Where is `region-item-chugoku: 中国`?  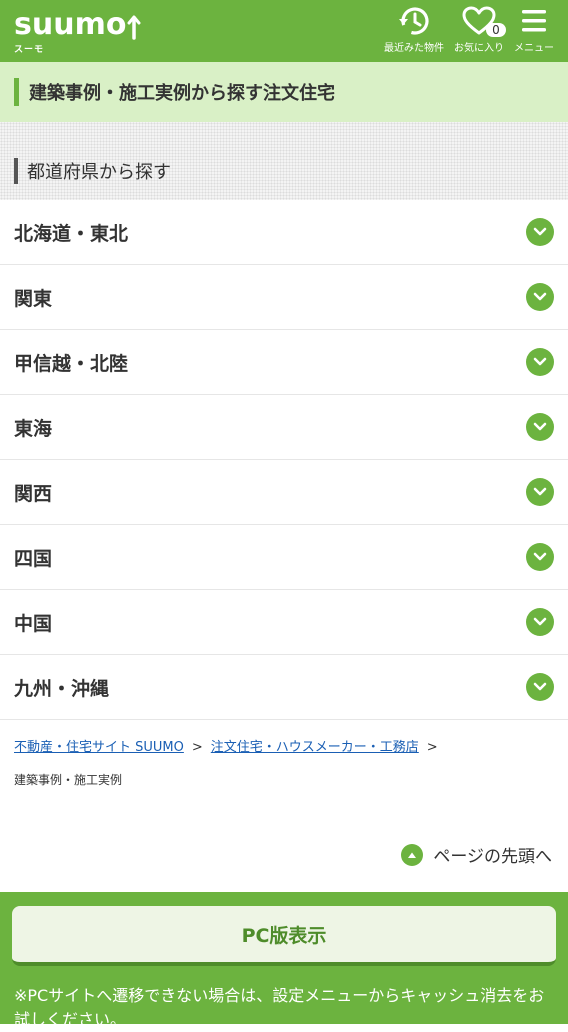
region-item-chugoku: 中国 is located at coordinates (284, 622).